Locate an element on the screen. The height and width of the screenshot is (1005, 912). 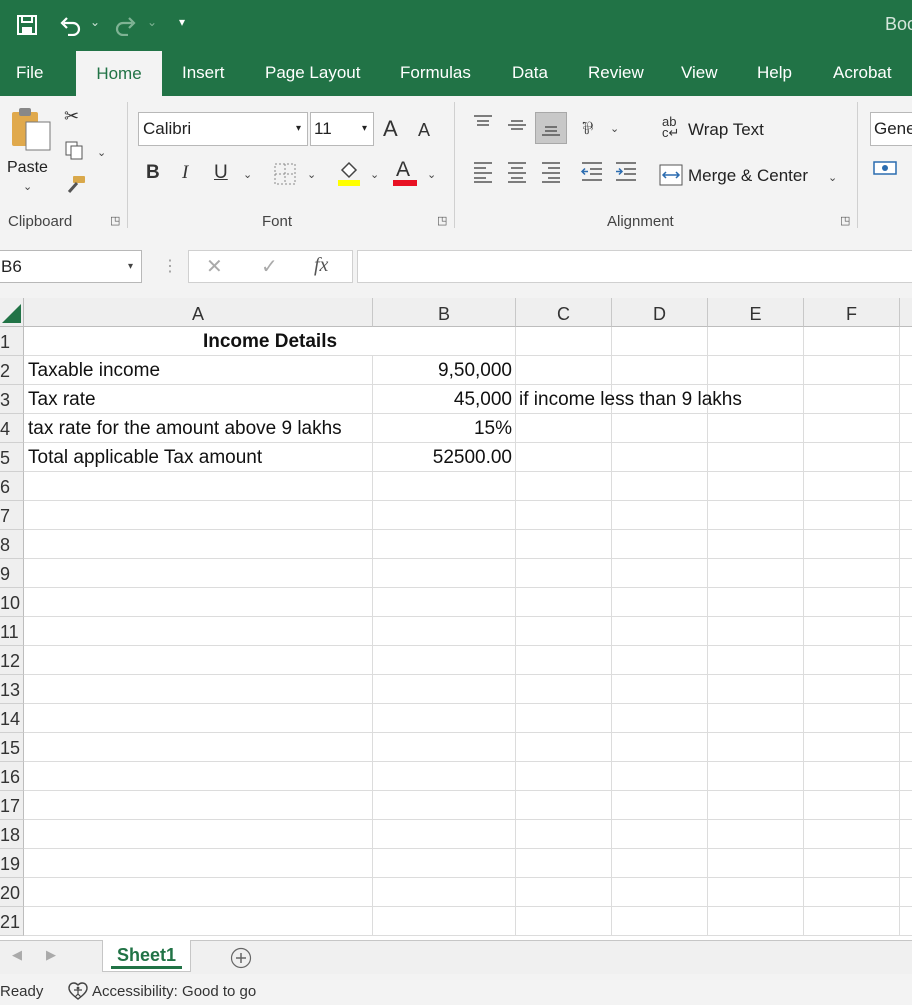
tab-data: Data is located at coordinates (530, 73).